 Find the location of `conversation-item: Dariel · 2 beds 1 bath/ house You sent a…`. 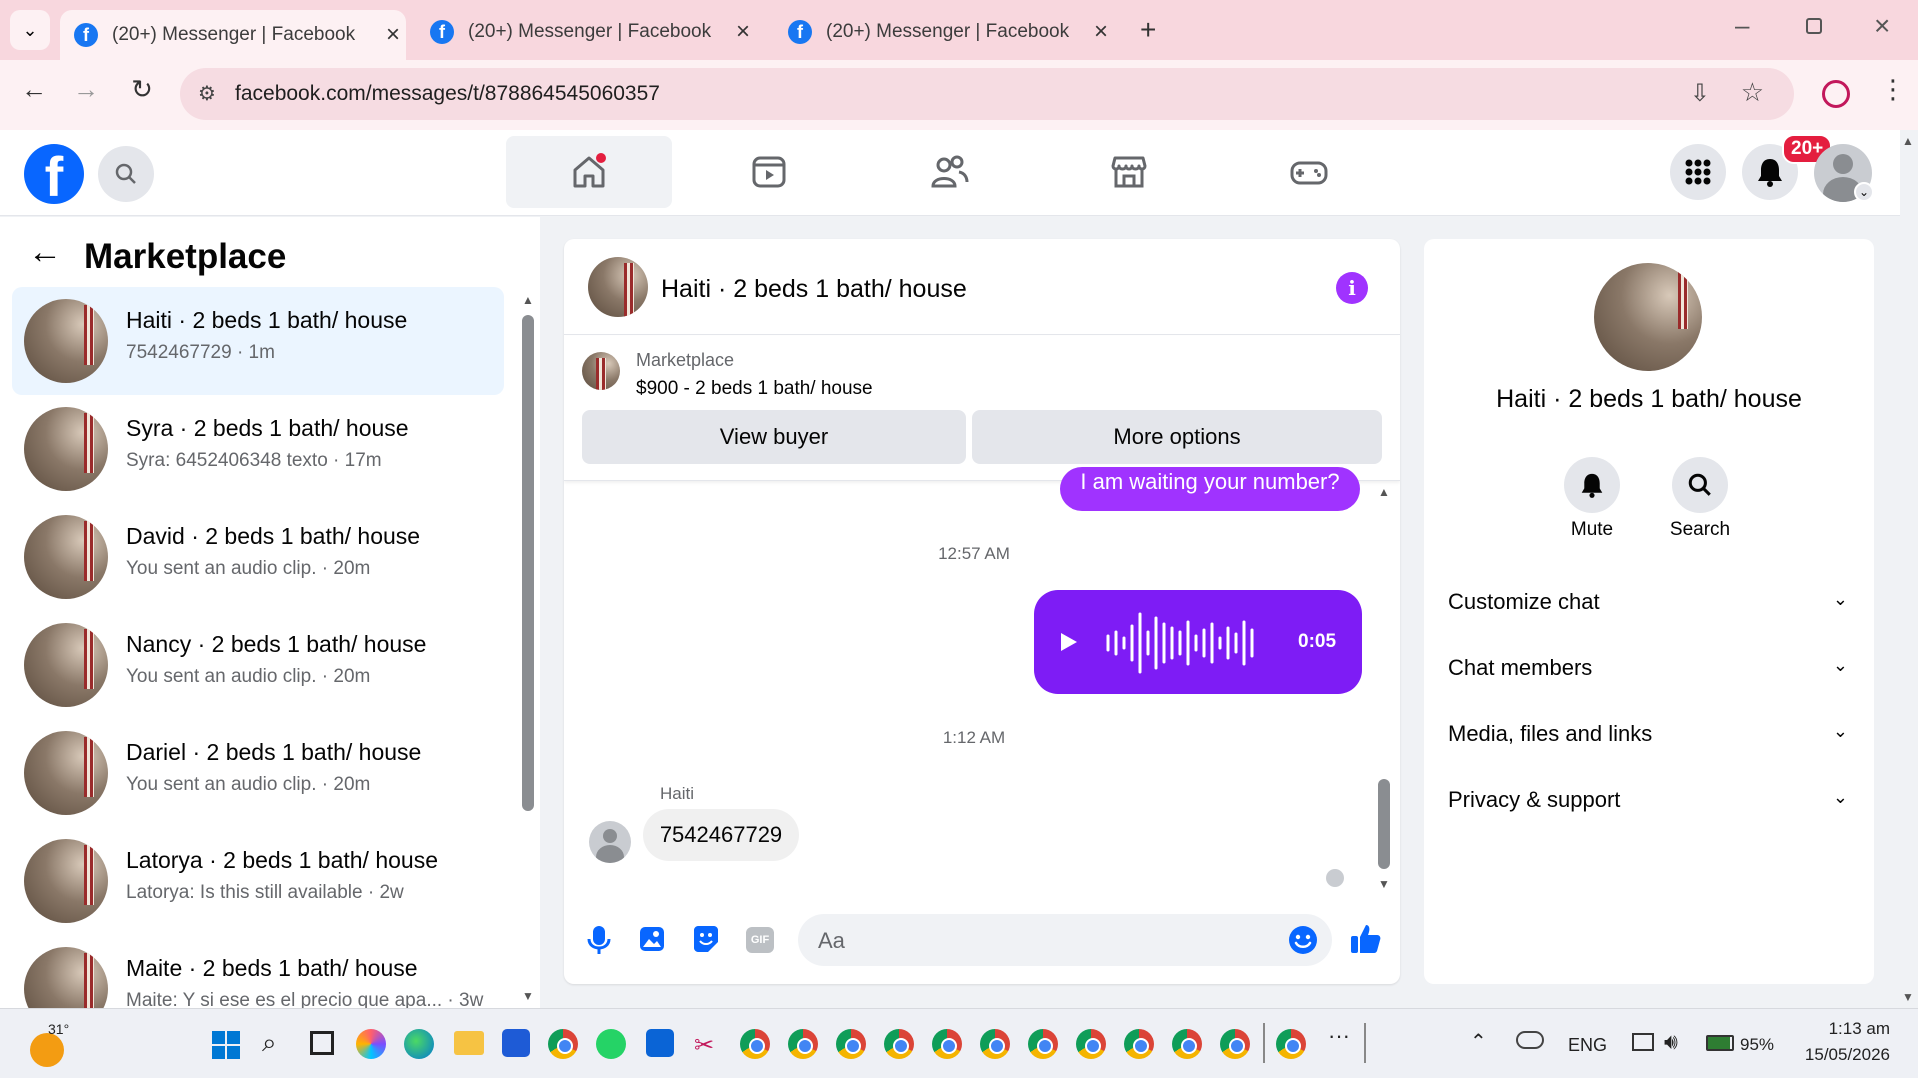

conversation-item: Dariel · 2 beds 1 bath/ house You sent a… is located at coordinates (258, 773).